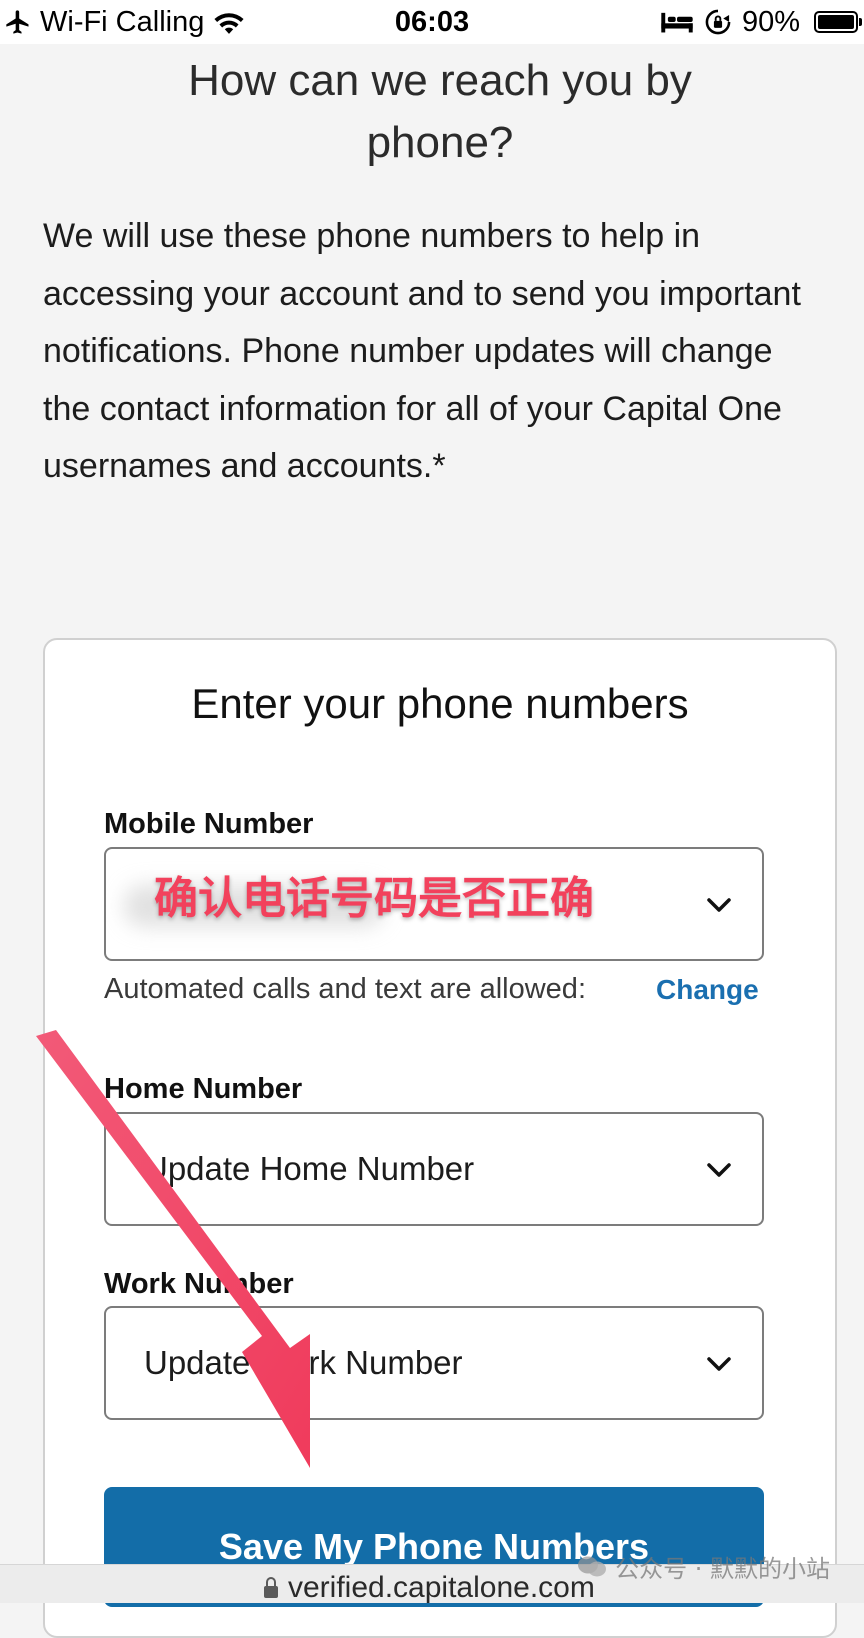  Describe the element at coordinates (271, 1587) in the screenshot. I see `lock-icon` at that location.